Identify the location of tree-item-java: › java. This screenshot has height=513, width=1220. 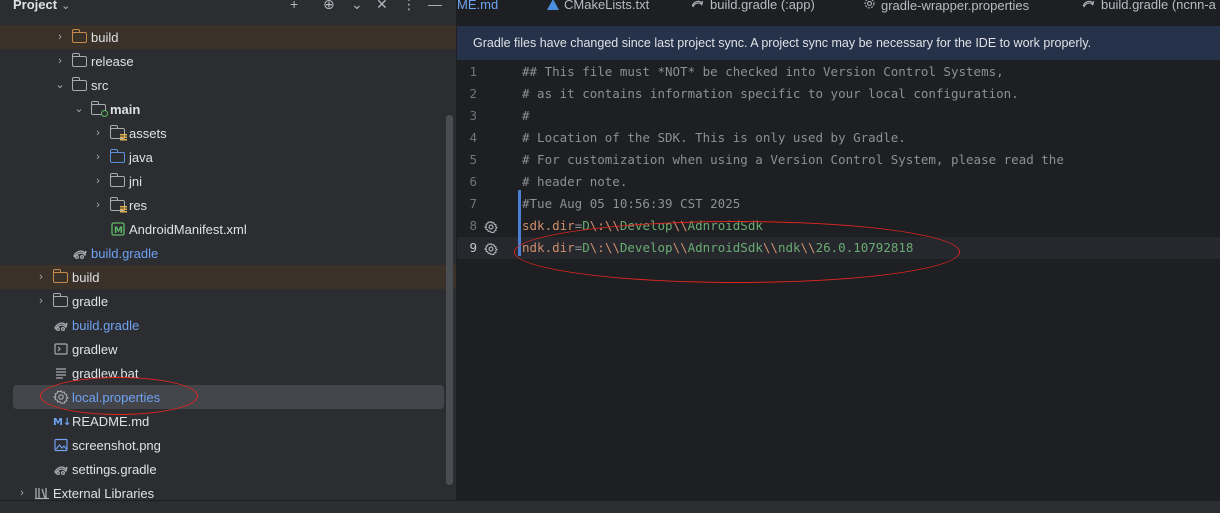
(228, 157).